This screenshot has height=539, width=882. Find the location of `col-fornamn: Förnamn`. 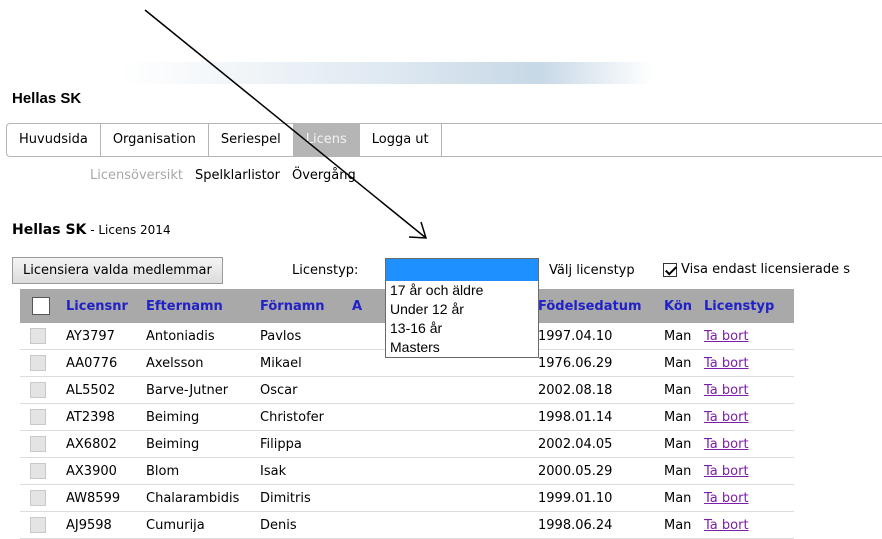

col-fornamn: Förnamn is located at coordinates (306, 306).